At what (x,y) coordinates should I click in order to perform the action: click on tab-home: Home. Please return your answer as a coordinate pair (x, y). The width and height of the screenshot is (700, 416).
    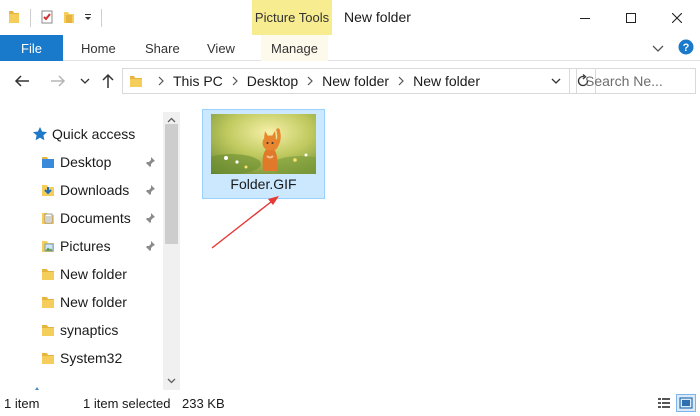
    Looking at the image, I should click on (98, 48).